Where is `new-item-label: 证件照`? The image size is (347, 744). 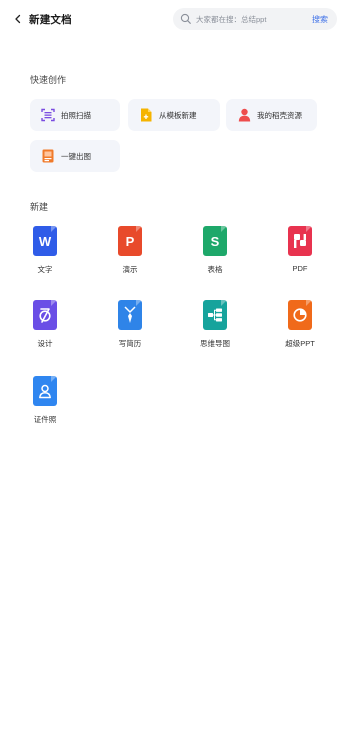
new-item-label: 证件照 is located at coordinates (45, 419).